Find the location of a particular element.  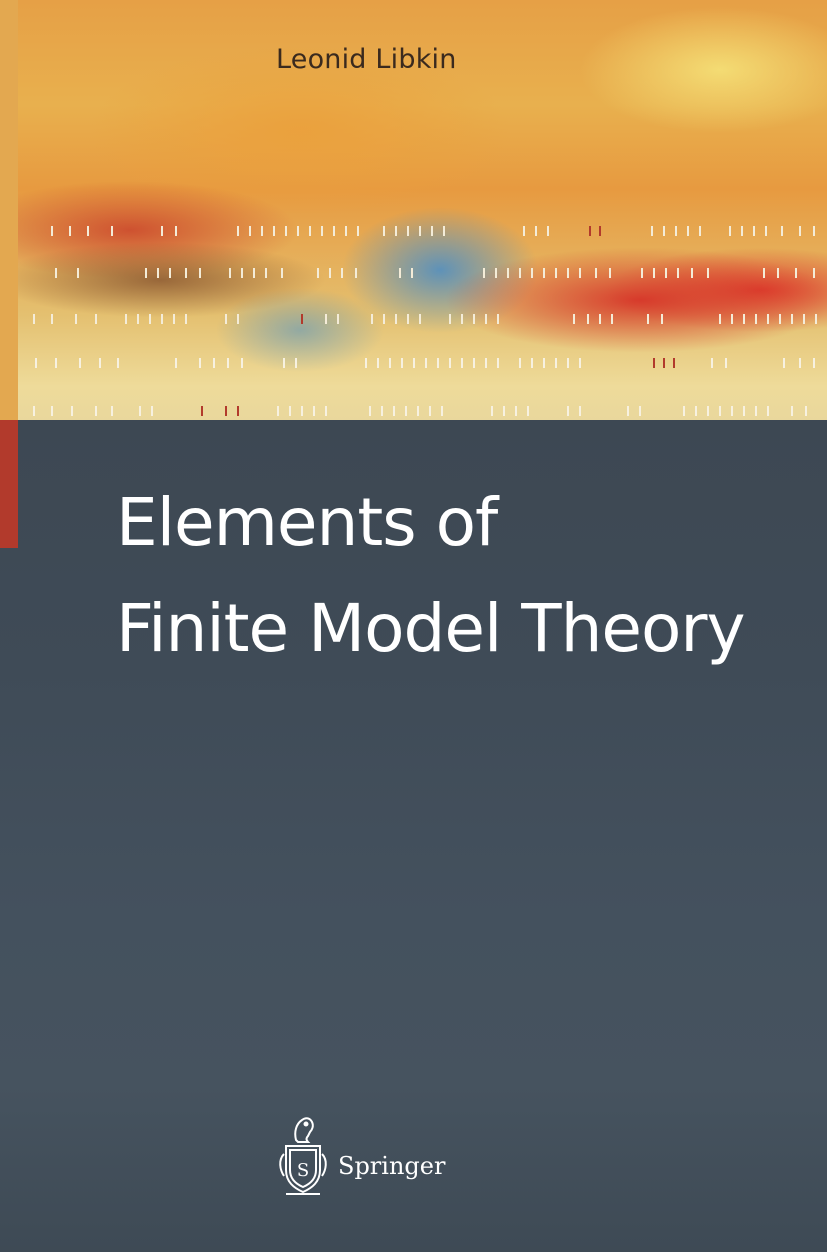

left-accent-strip is located at coordinates (9, 484).